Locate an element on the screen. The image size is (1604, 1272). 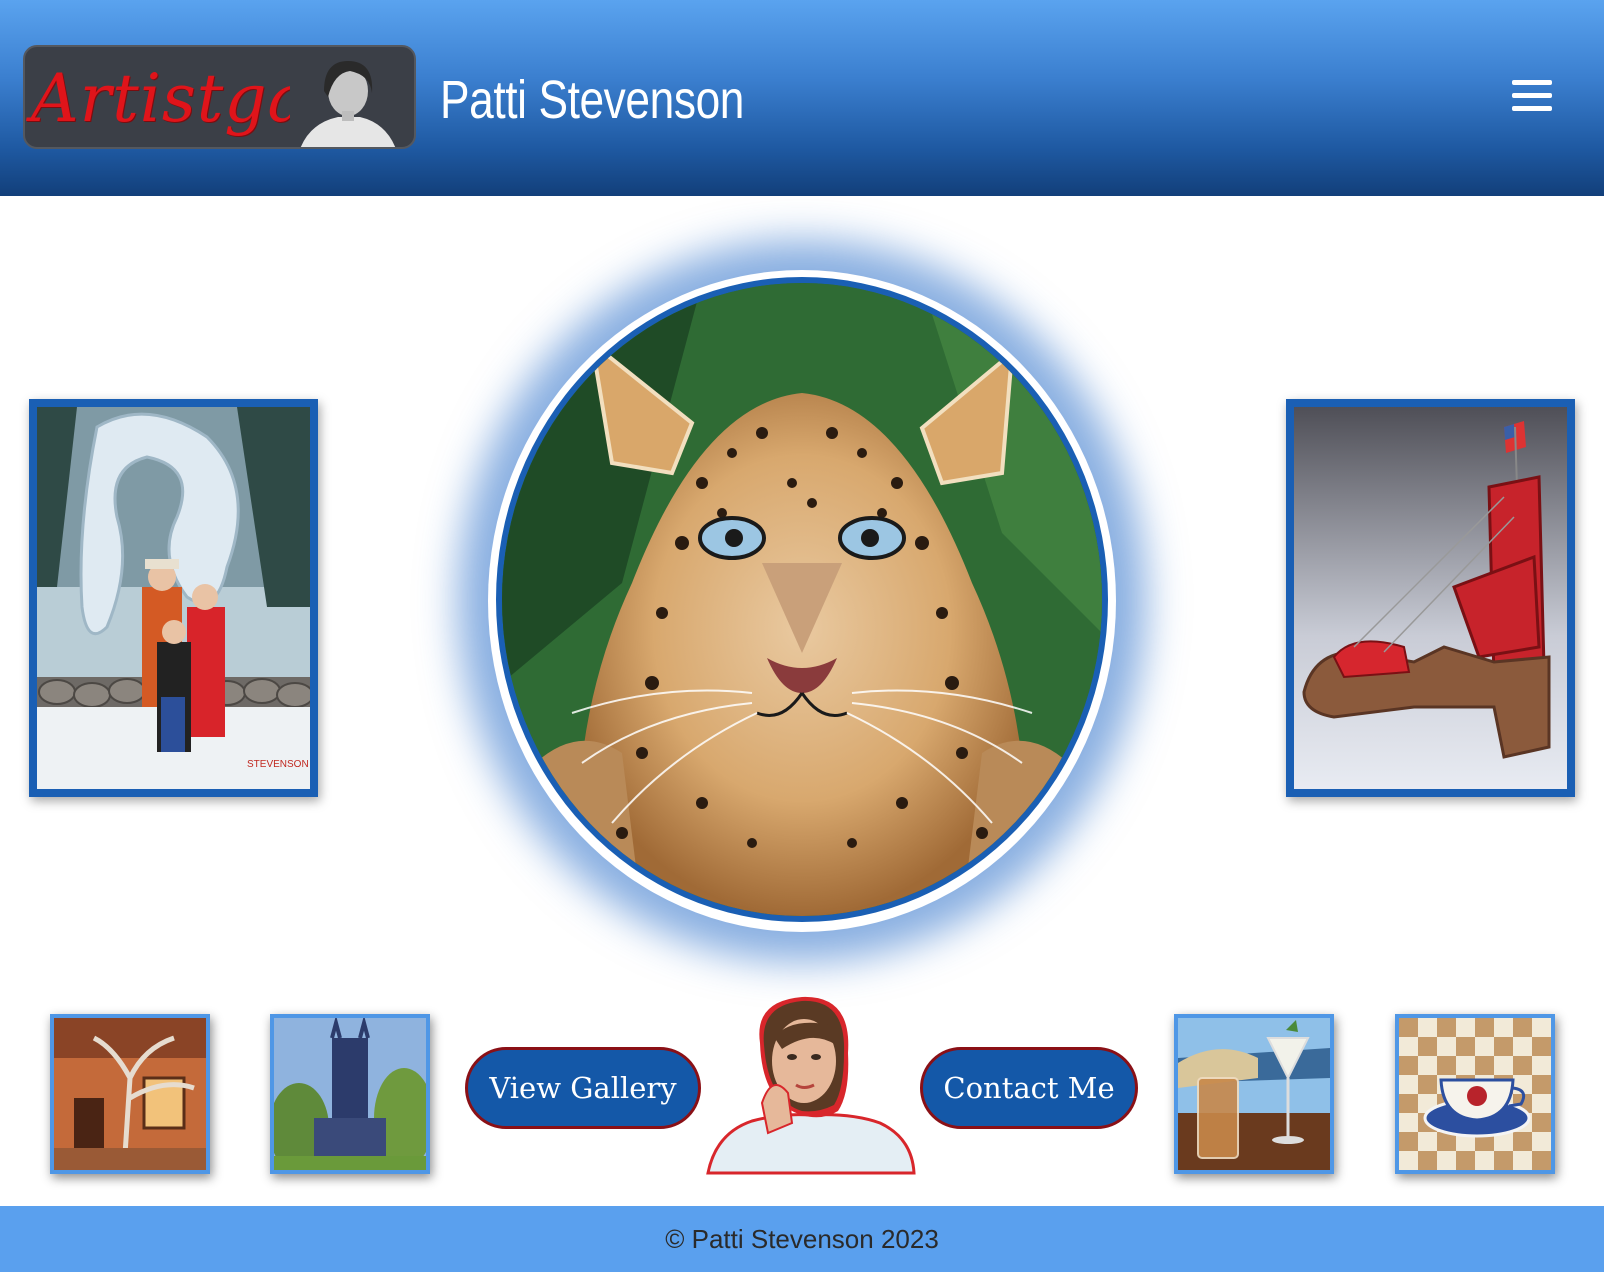
artistgal-logo: Artistgal is located at coordinates (219, 97).